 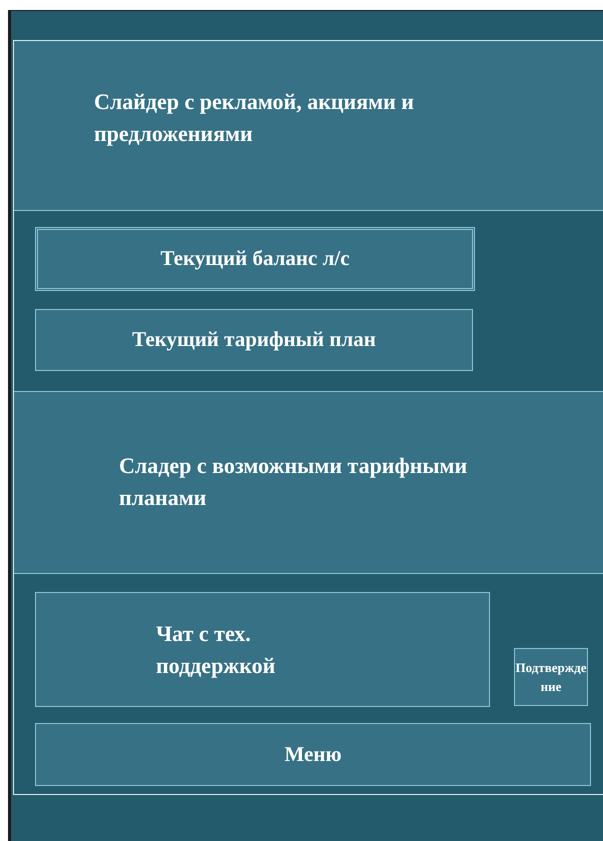 What do you see at coordinates (254, 118) in the screenshot?
I see `ads-slider-label: Слайдер с рекламой, акциями и предложениями` at bounding box center [254, 118].